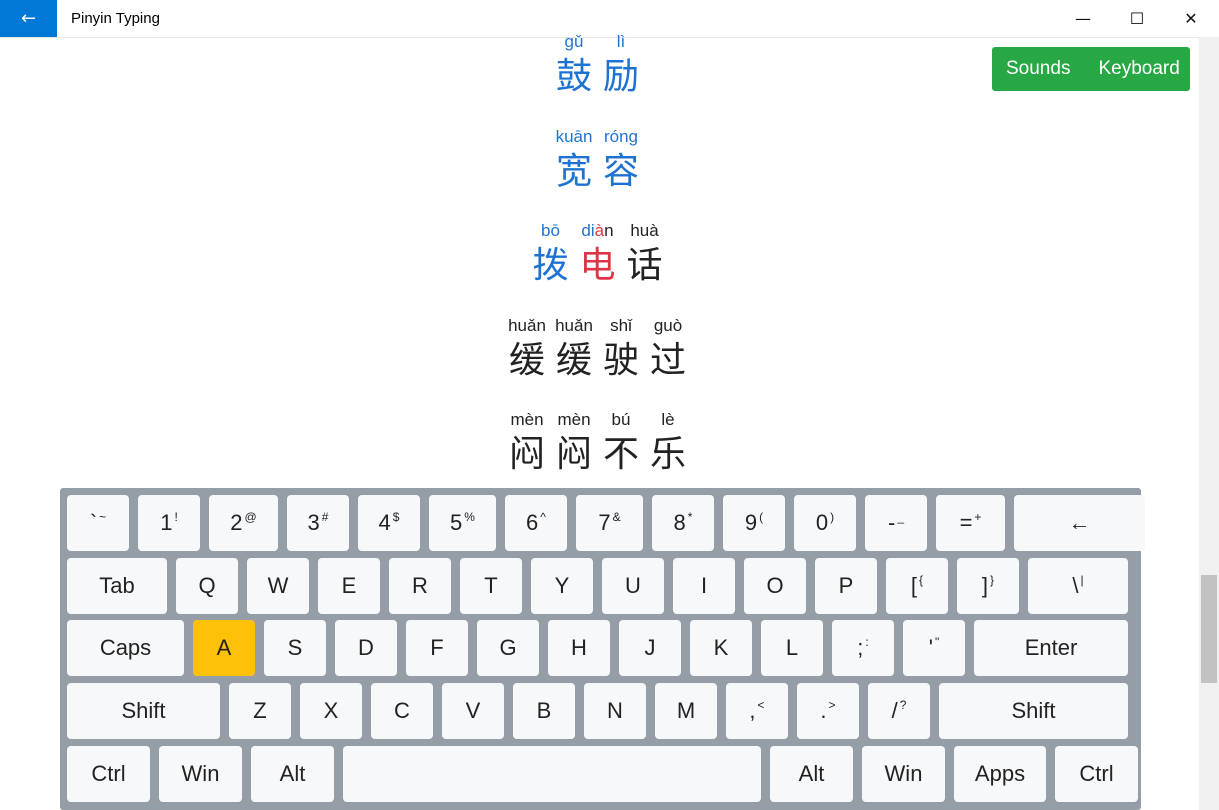 The height and width of the screenshot is (810, 1219). Describe the element at coordinates (550, 265) in the screenshot. I see `hanzi: 拨` at that location.